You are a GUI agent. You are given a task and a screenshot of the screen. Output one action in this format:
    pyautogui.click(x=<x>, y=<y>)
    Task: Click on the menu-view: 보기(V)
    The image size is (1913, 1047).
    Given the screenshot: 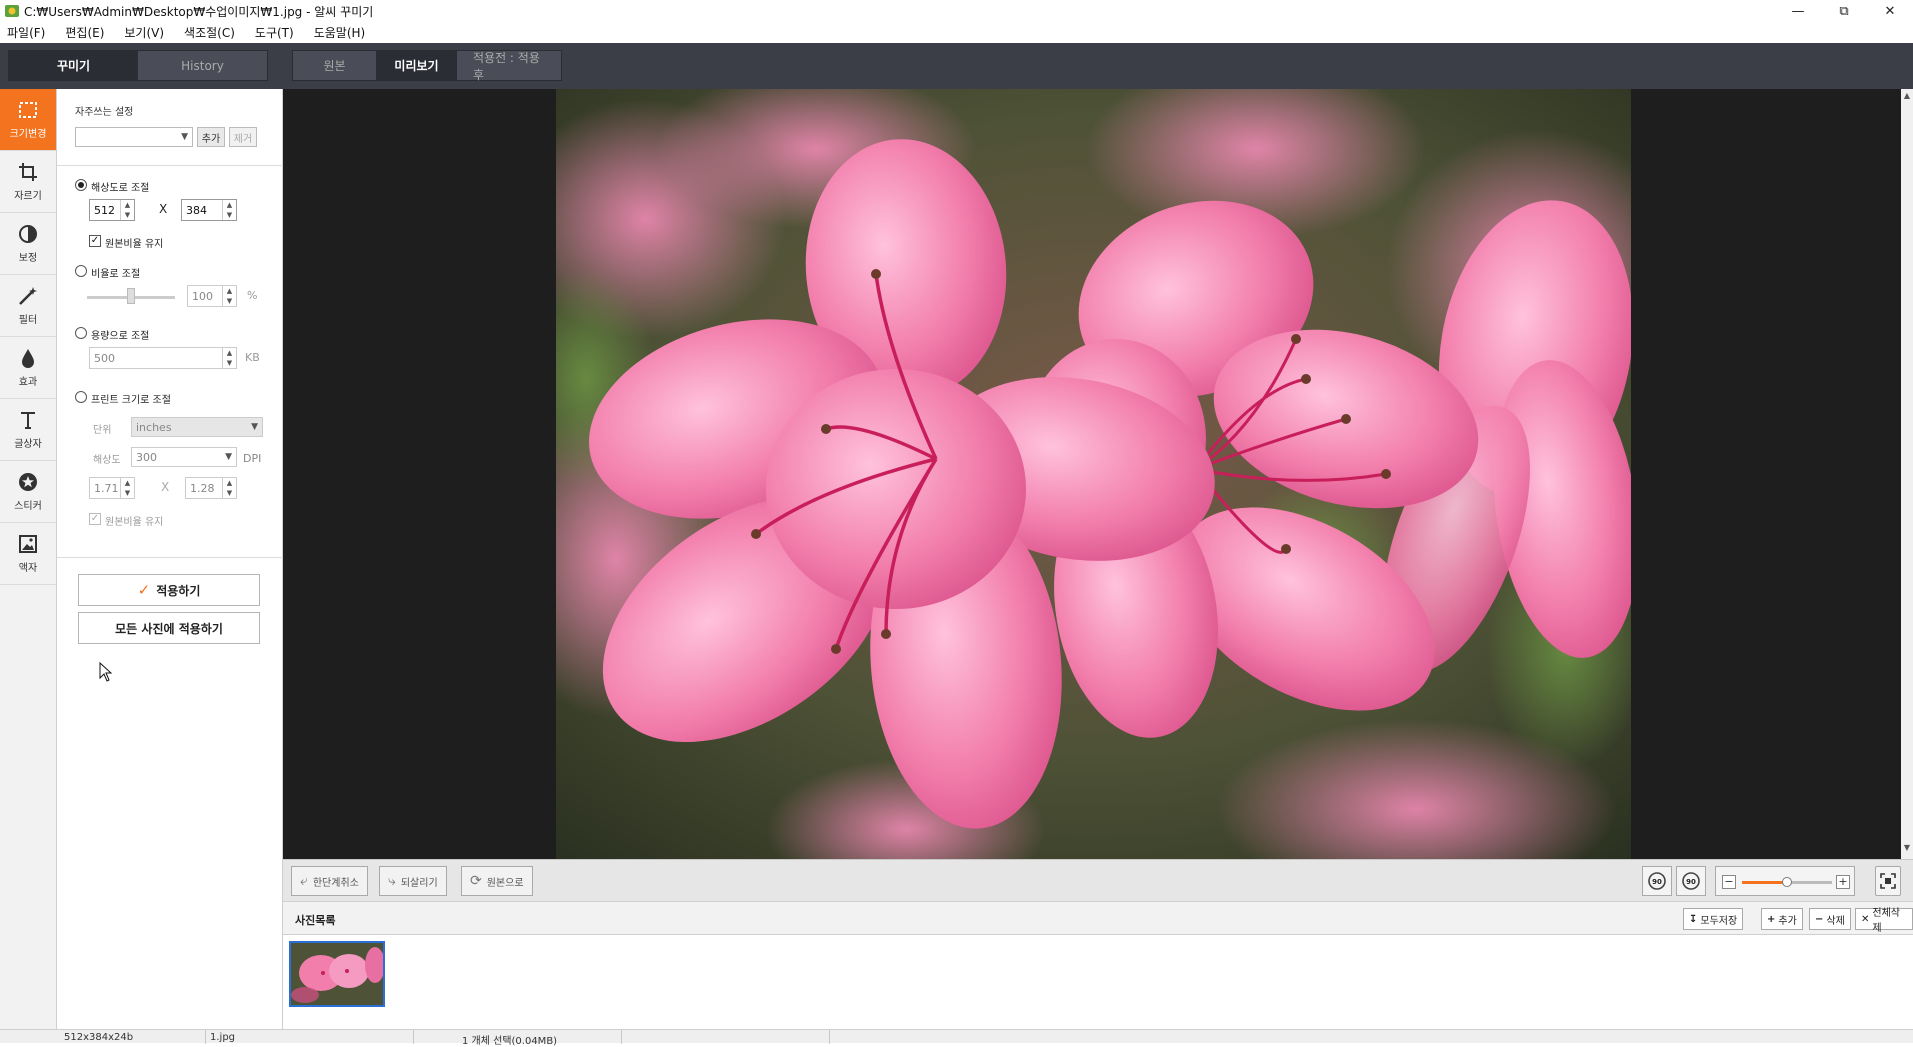 What is the action you would take?
    pyautogui.click(x=144, y=32)
    